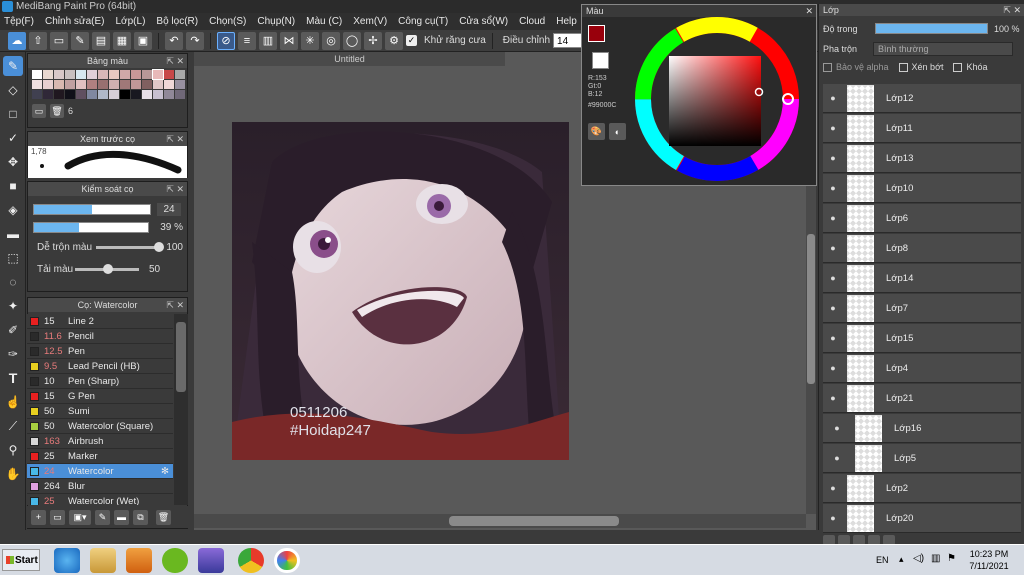 This screenshot has height=575, width=1024. Describe the element at coordinates (352, 40) in the screenshot. I see `curve-snap-icon: ◯` at that location.